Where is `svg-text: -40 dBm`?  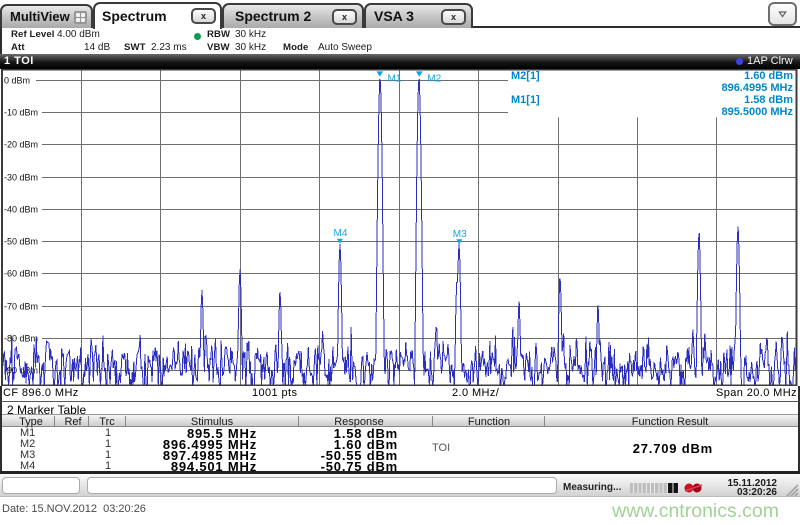
svg-text: -40 dBm is located at coordinates (21, 210).